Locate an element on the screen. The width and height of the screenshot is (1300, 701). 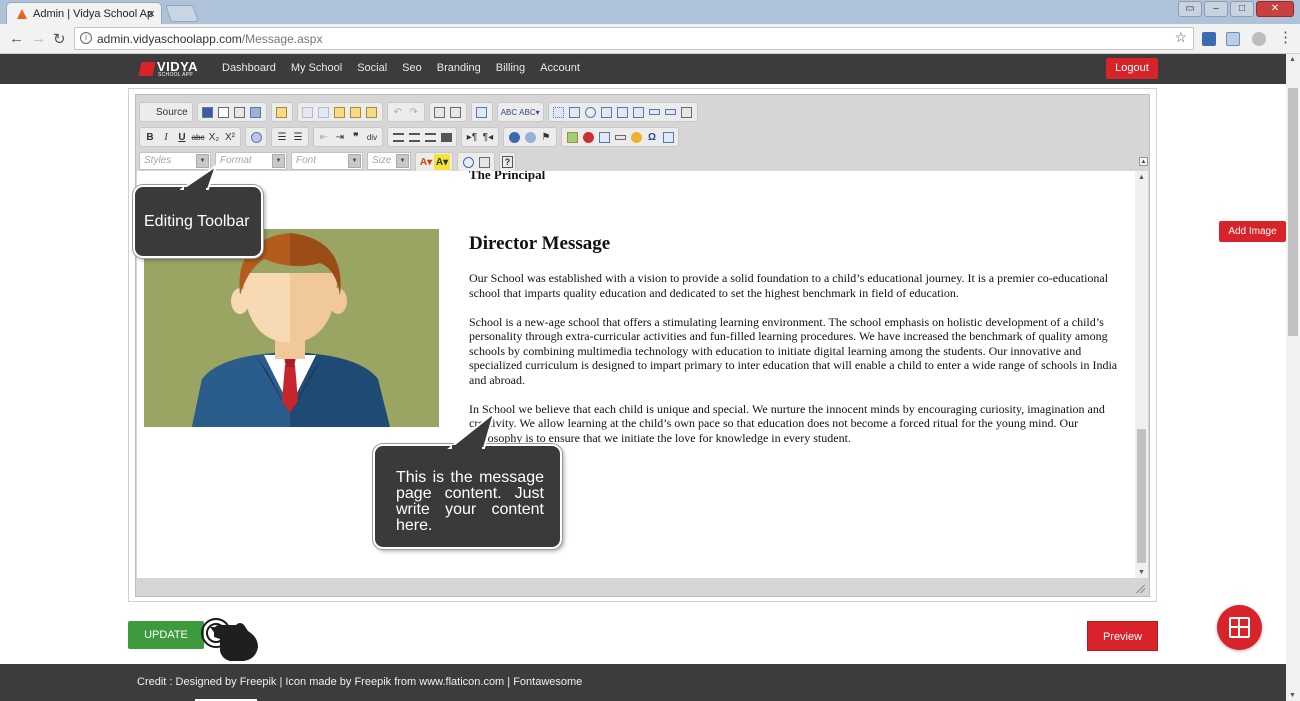
page-scrollbar: ▲ ▼ is located at coordinates (1293, 377).